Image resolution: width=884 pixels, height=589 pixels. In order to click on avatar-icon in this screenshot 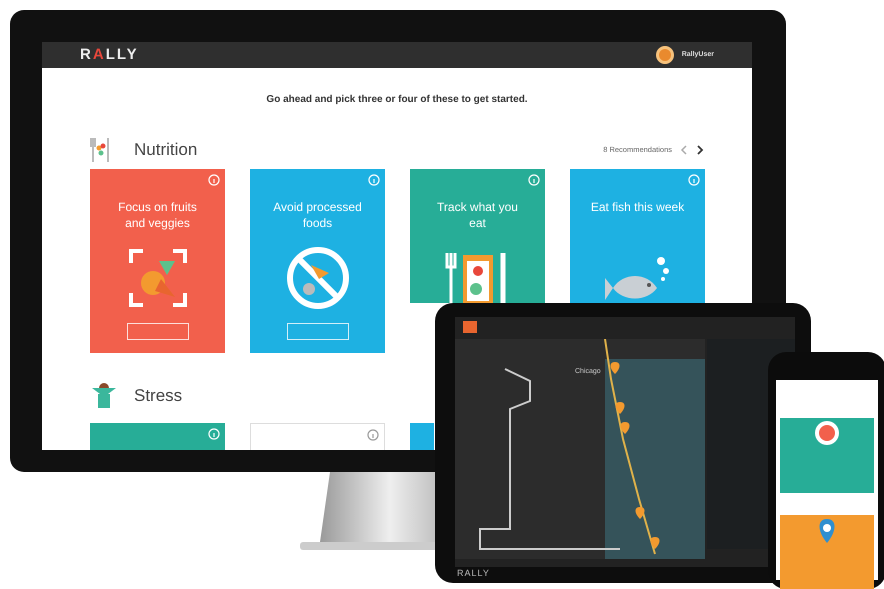, I will do `click(665, 55)`.